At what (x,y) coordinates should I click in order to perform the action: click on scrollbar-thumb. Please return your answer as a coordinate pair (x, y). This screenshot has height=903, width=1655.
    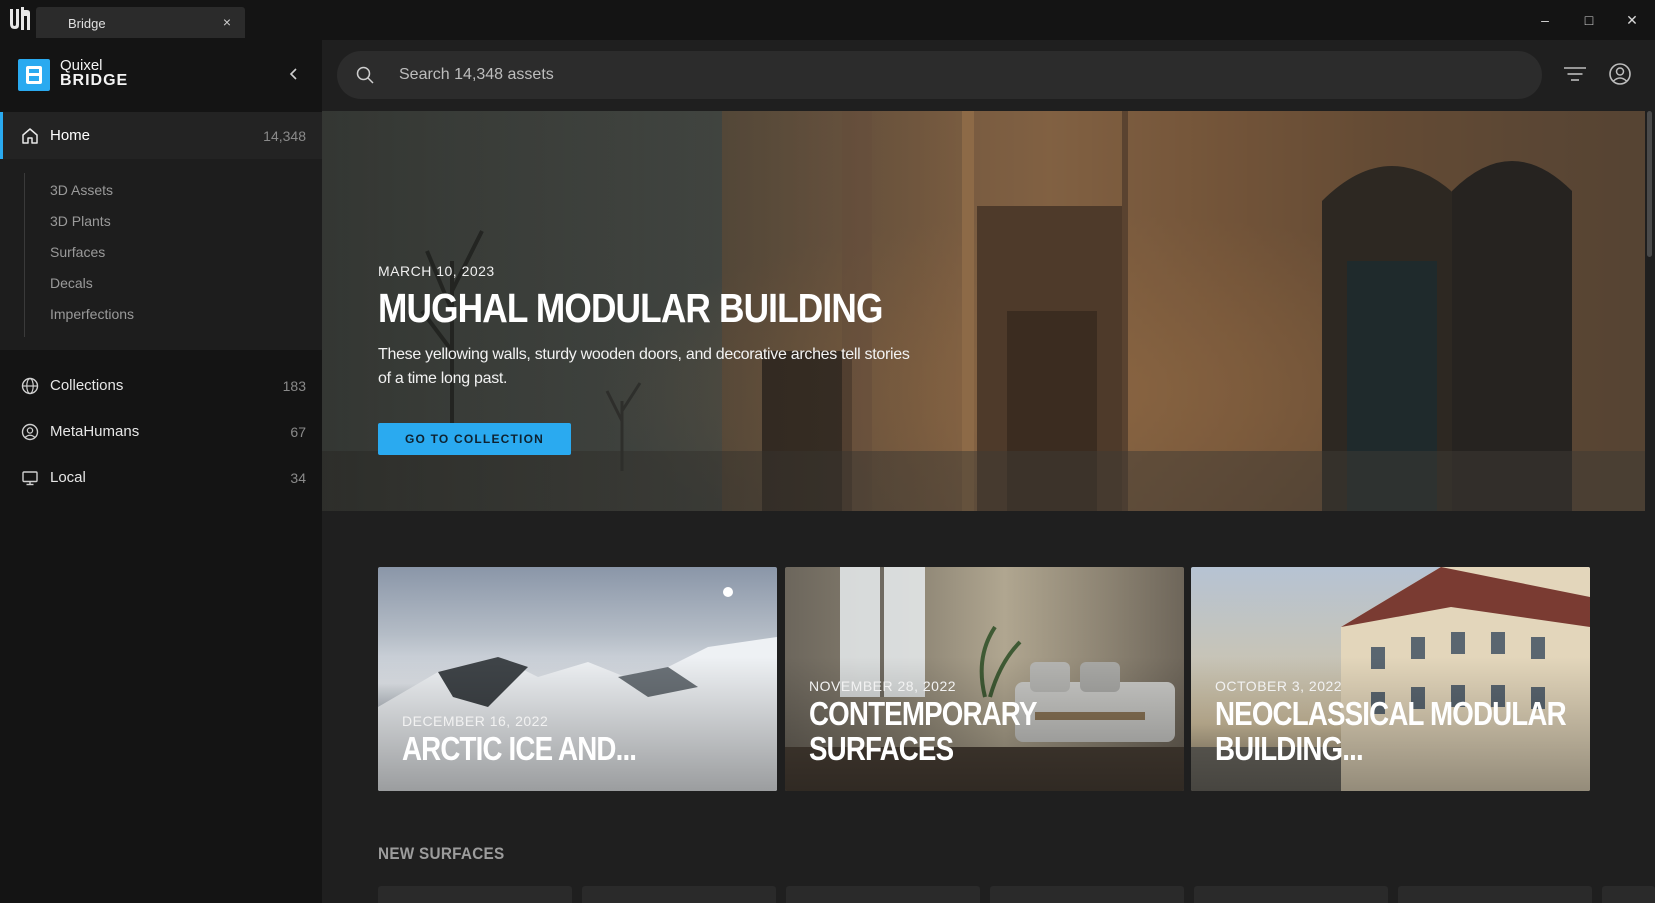
    Looking at the image, I should click on (1649, 184).